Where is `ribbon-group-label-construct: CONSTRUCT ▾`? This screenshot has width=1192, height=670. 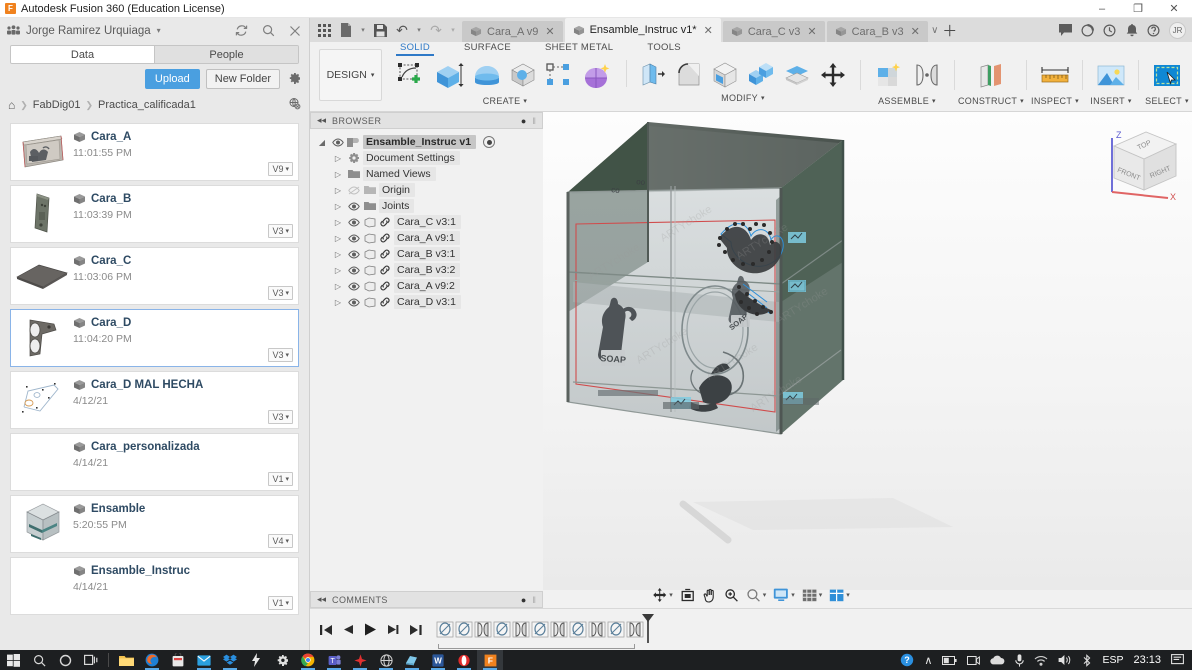
ribbon-group-label-construct: CONSTRUCT ▾ is located at coordinates (991, 101).